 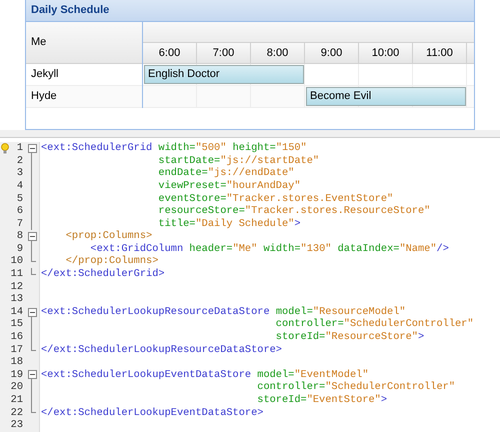 What do you see at coordinates (182, 173) in the screenshot?
I see `code-token: endDate=` at bounding box center [182, 173].